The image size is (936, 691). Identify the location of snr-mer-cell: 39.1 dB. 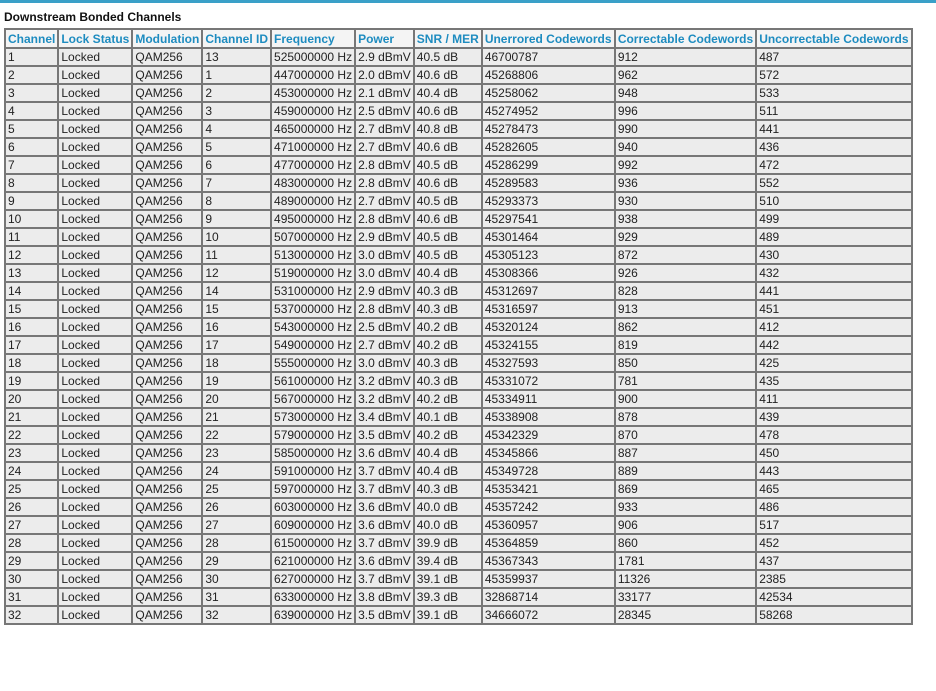
(447, 615).